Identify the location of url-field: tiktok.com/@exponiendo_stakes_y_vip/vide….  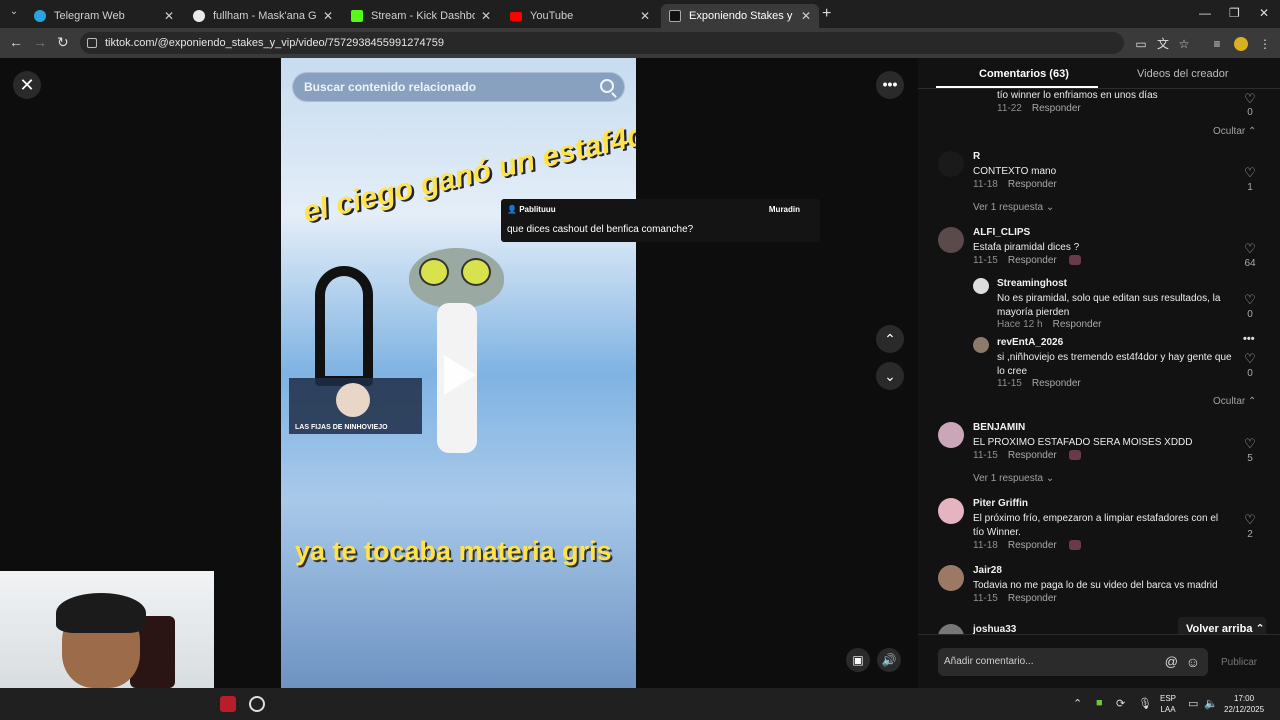
(602, 43).